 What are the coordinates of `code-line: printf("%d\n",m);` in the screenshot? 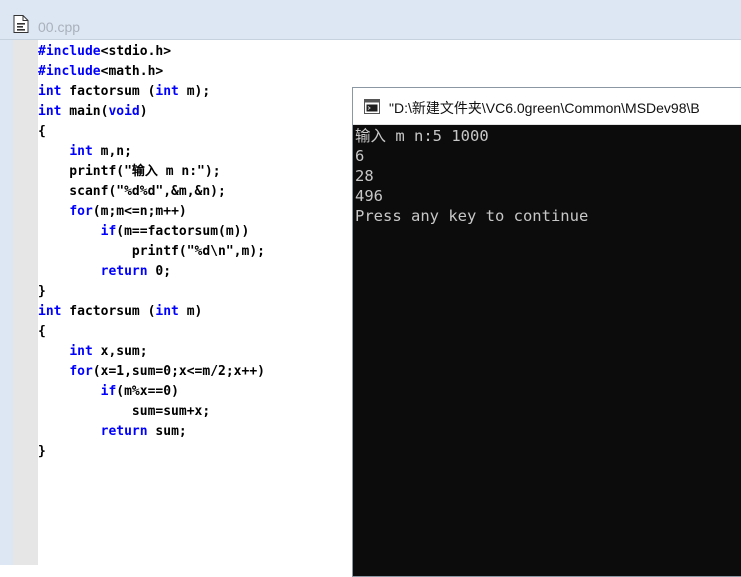 It's located at (198, 252).